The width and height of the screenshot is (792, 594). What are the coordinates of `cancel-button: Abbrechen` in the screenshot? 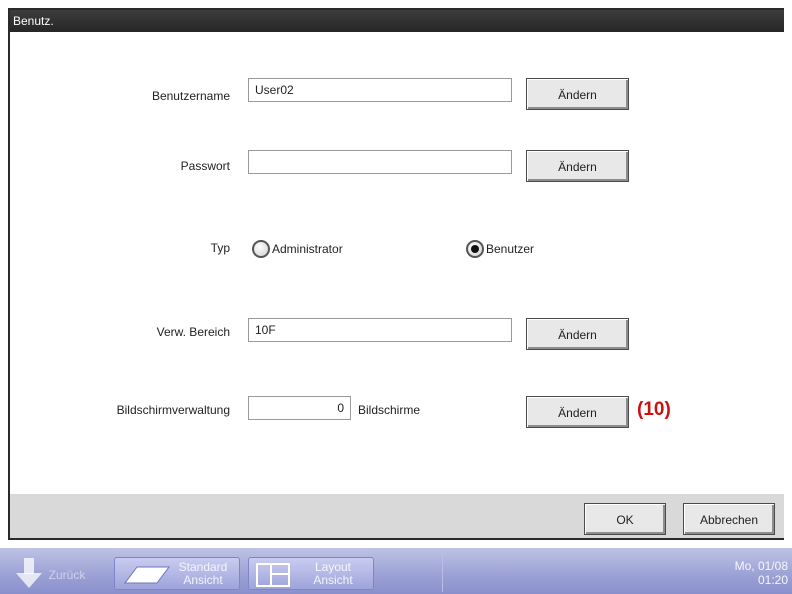 It's located at (729, 519).